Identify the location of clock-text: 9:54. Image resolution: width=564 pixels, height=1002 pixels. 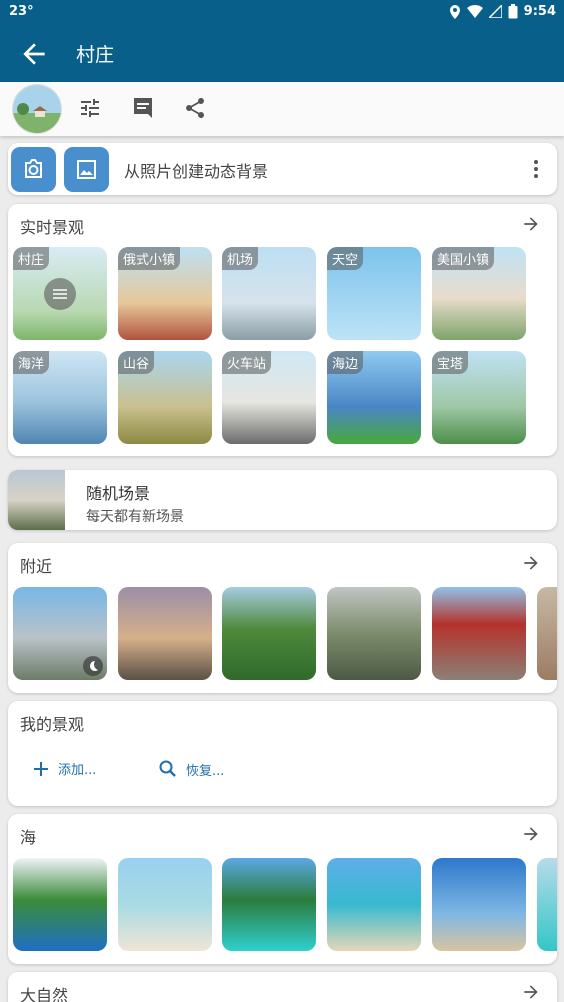
(539, 11).